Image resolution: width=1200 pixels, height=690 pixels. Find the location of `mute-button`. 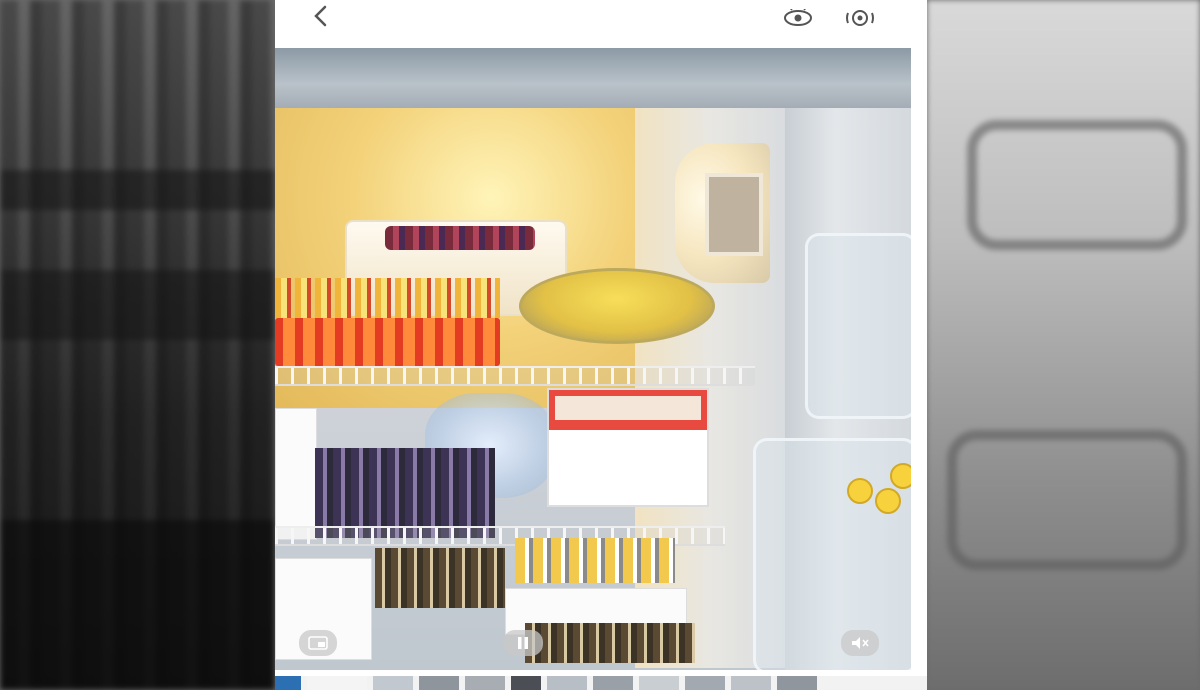

mute-button is located at coordinates (860, 643).